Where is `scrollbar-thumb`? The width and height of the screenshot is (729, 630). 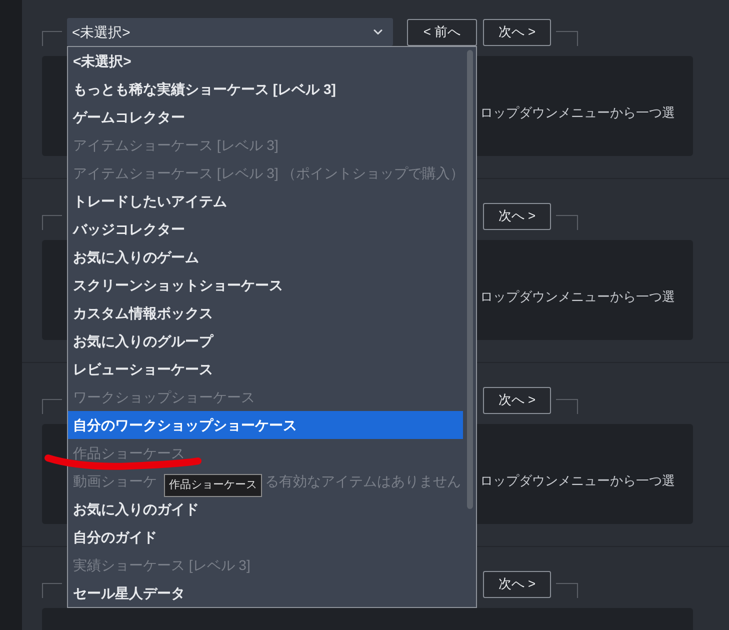
scrollbar-thumb is located at coordinates (470, 279).